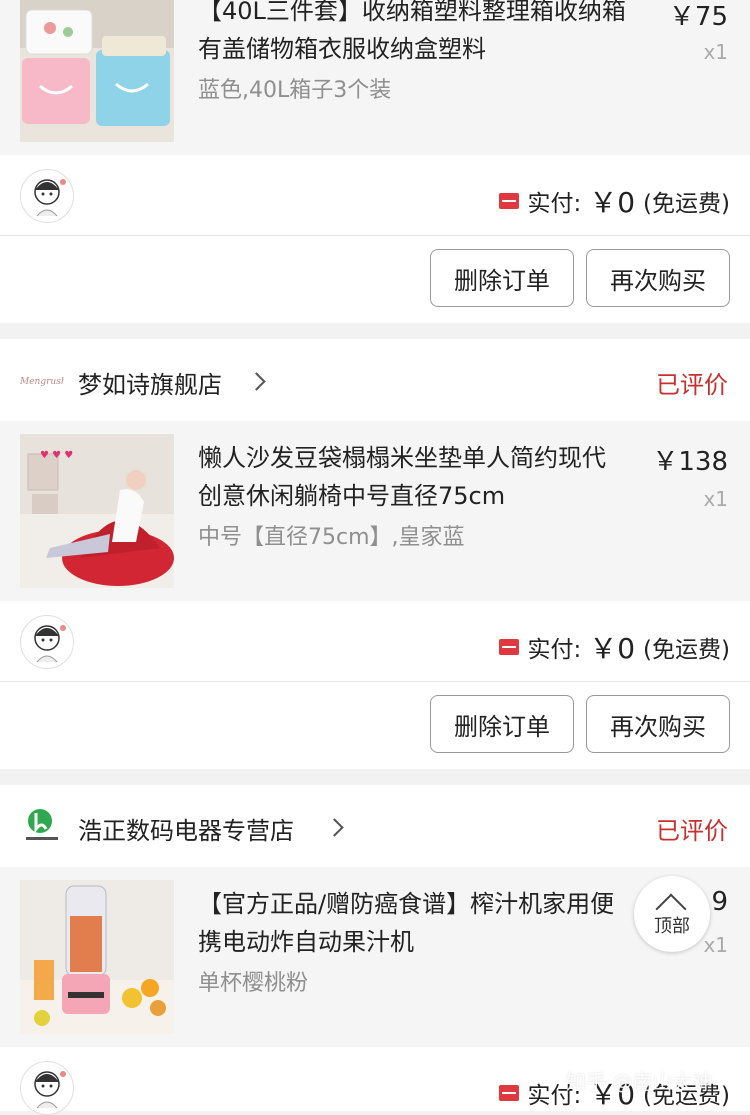 This screenshot has width=750, height=1115. I want to click on product-price-partial: 9, so click(719, 902).